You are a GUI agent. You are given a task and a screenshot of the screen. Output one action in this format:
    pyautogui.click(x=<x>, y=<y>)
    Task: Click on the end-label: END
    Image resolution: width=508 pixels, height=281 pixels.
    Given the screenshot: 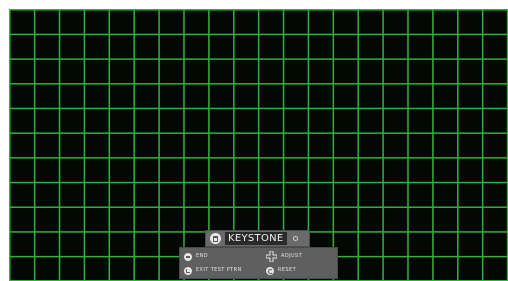 What is the action you would take?
    pyautogui.click(x=202, y=256)
    